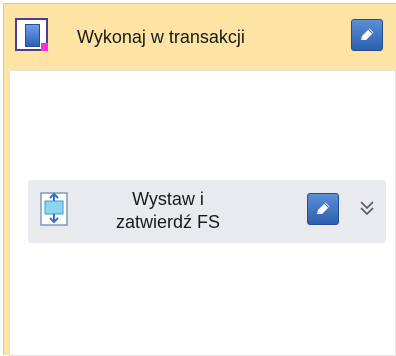  I want to click on edit-header-button, so click(367, 35).